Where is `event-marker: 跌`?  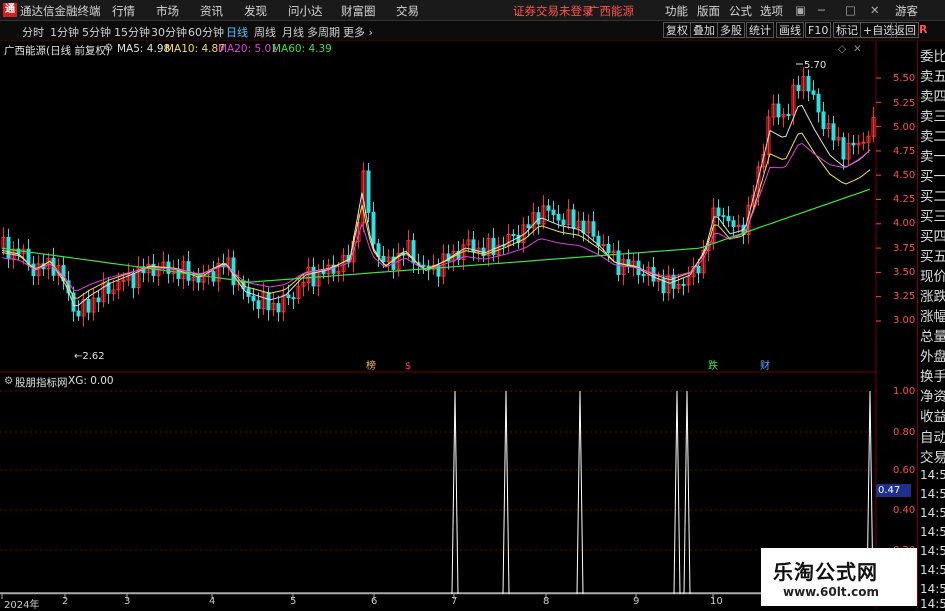 event-marker: 跌 is located at coordinates (713, 365).